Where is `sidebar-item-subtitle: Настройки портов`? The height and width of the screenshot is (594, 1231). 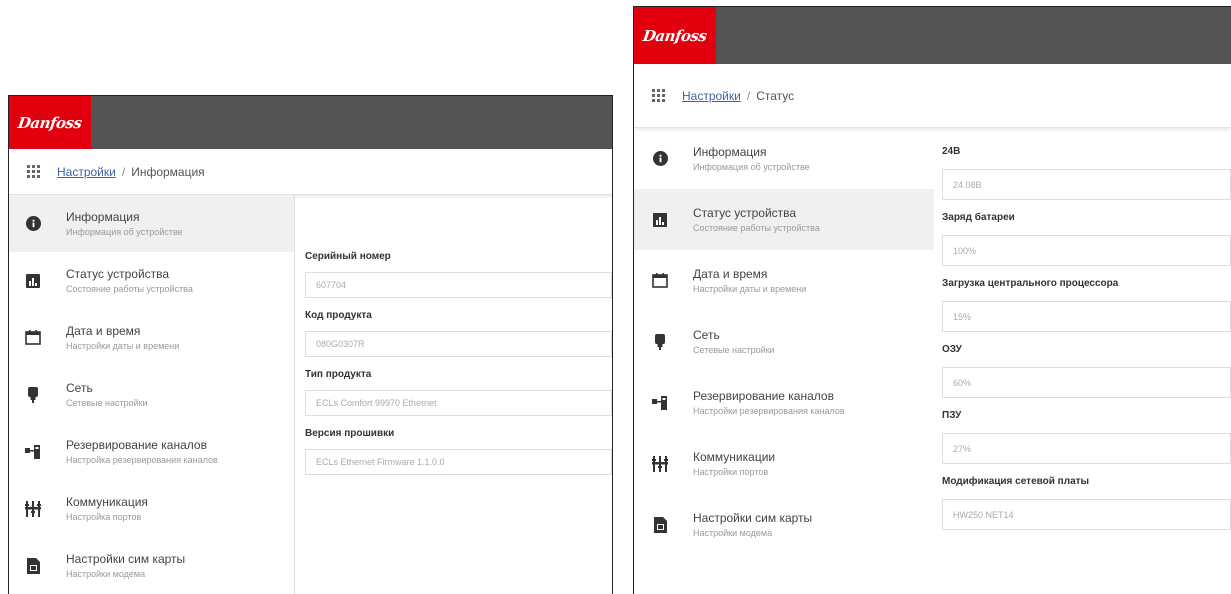 sidebar-item-subtitle: Настройки портов is located at coordinates (731, 472).